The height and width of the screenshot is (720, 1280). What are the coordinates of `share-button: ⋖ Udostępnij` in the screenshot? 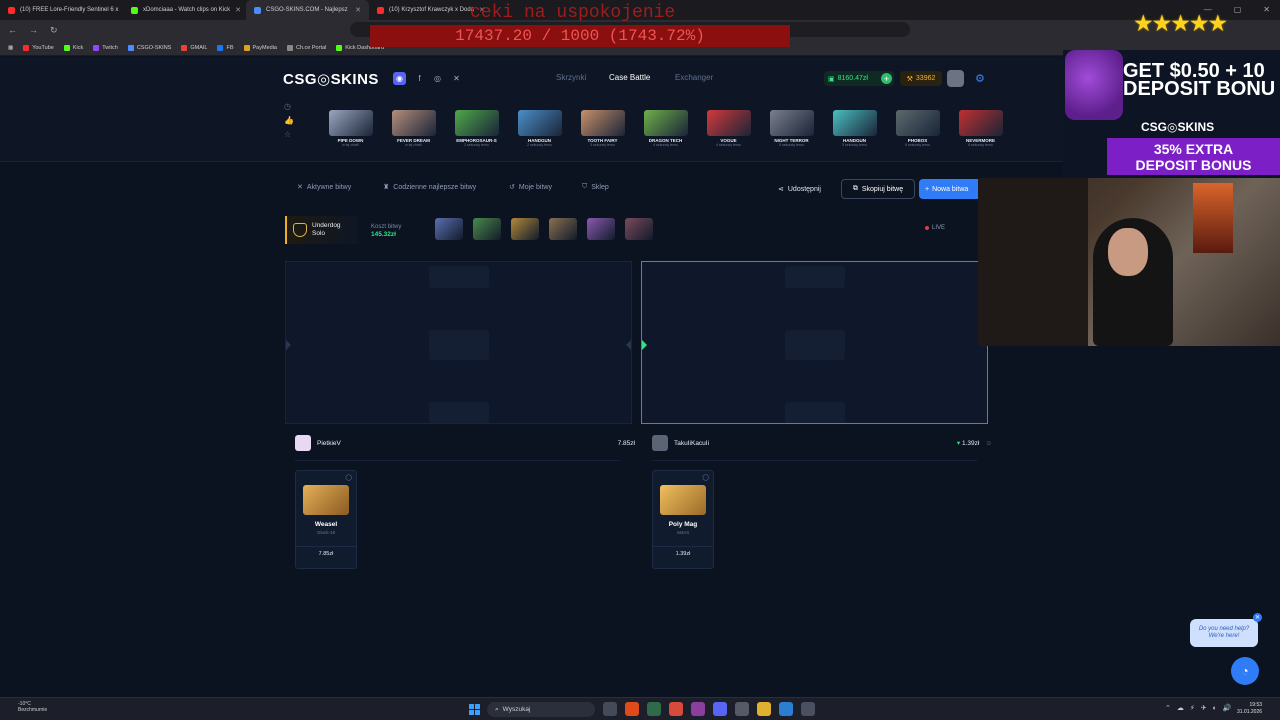 It's located at (799, 189).